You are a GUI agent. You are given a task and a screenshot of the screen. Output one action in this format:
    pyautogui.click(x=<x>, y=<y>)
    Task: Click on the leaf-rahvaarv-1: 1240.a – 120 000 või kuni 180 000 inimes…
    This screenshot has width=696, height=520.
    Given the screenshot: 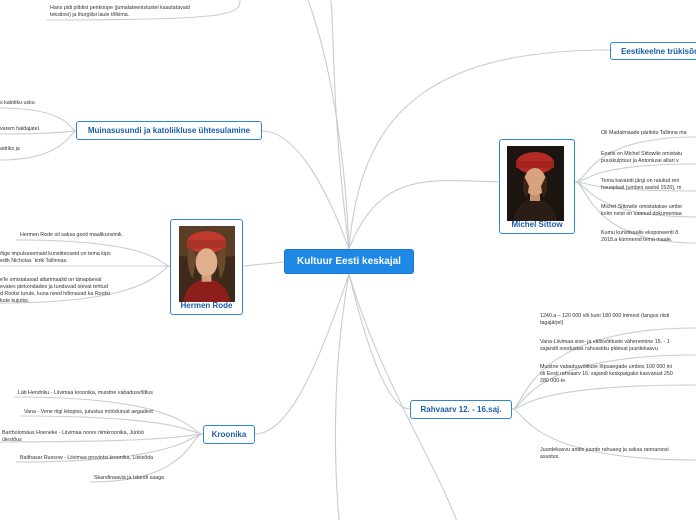 What is the action you would take?
    pyautogui.click(x=605, y=319)
    